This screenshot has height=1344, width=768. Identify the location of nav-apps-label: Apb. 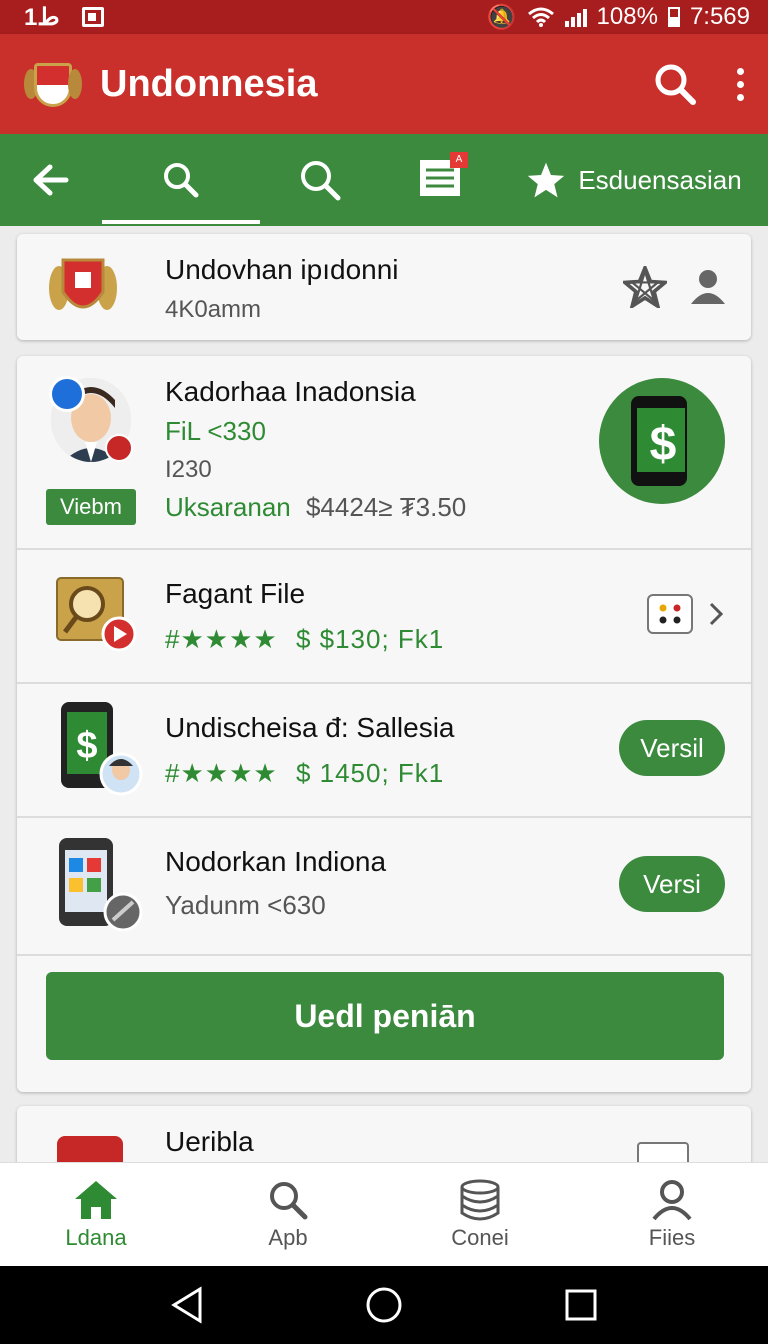
(288, 1237).